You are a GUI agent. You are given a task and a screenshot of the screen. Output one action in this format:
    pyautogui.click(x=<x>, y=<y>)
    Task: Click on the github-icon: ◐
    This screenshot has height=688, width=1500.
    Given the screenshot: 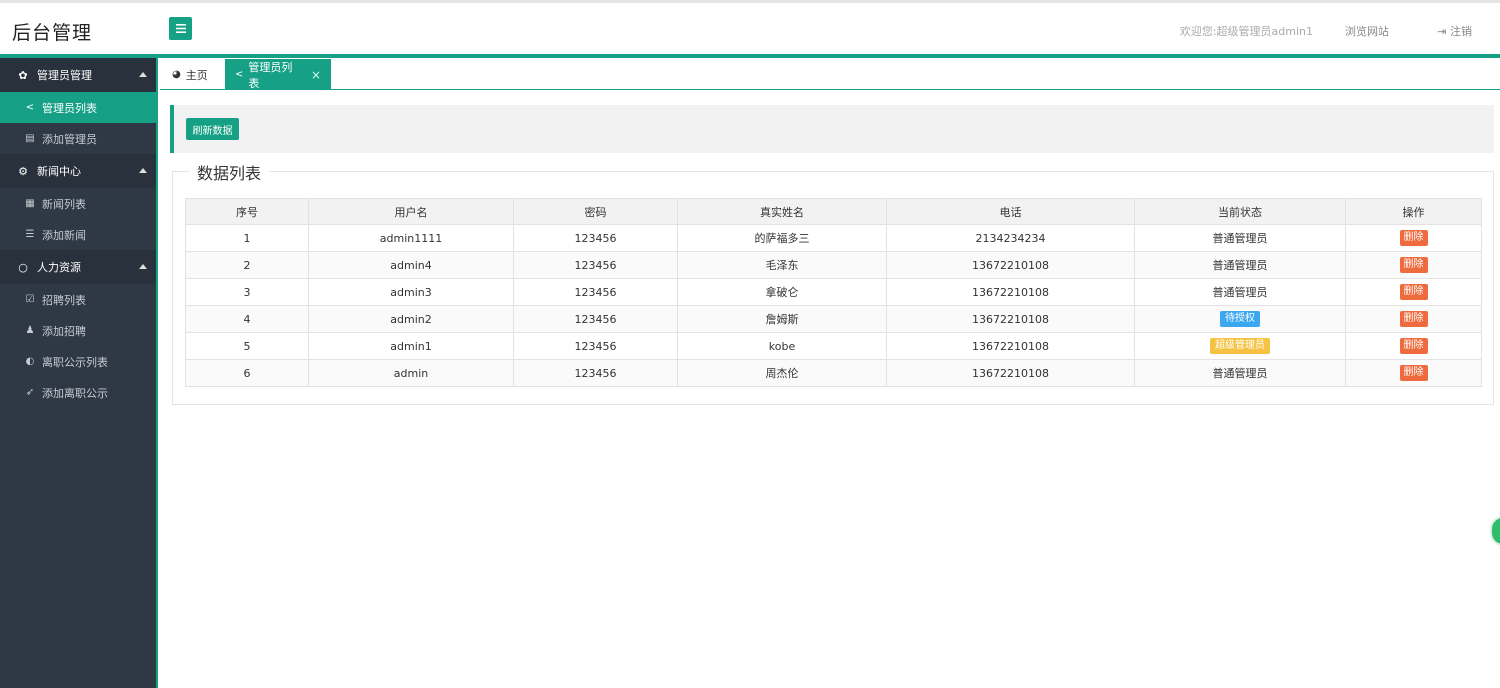 What is the action you would take?
    pyautogui.click(x=30, y=361)
    